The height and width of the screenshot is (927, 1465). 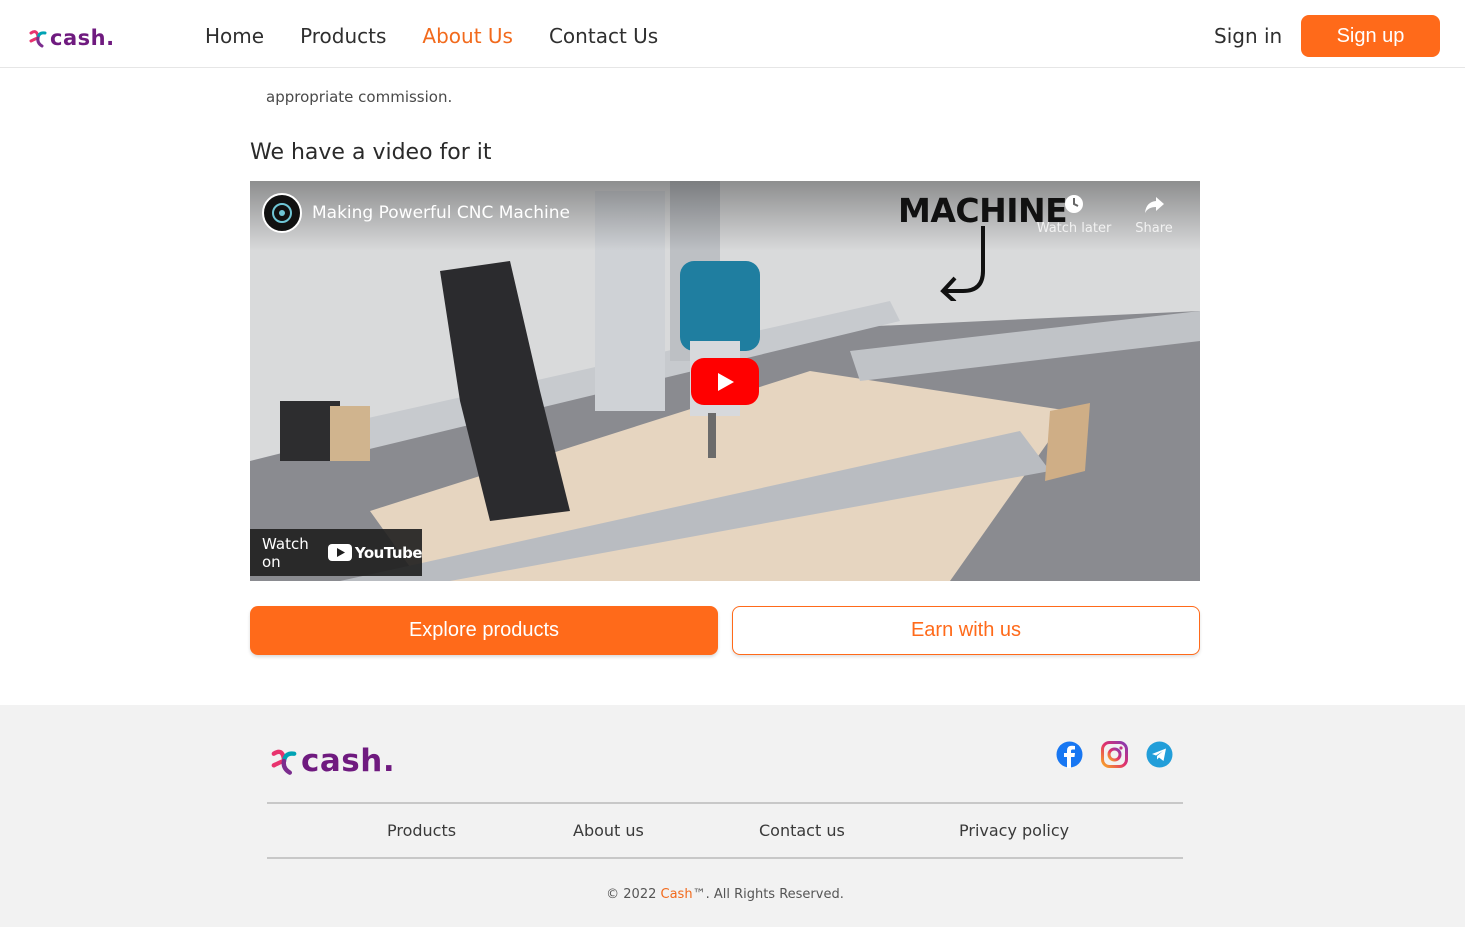 I want to click on copyright: © 2022 Cash™. All Rights Reserved., so click(x=725, y=894).